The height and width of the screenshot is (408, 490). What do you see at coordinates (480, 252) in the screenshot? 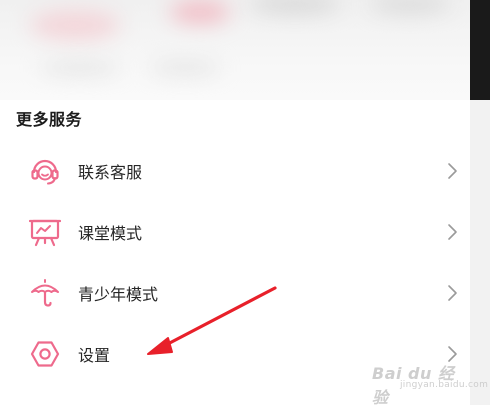
I see `side-strip` at bounding box center [480, 252].